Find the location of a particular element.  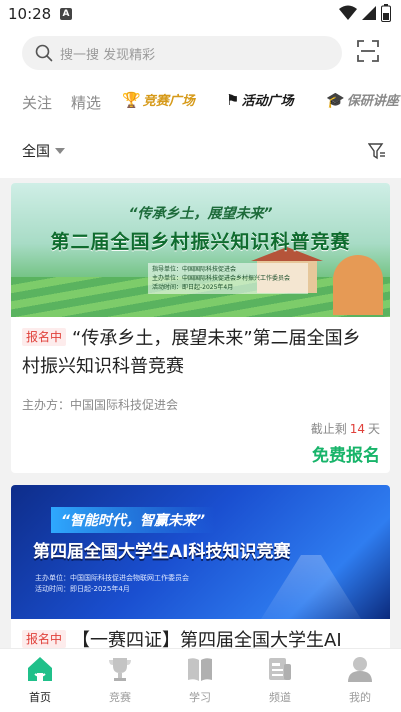

bottom-nav: 首页 竞赛 学习 频道 我的 is located at coordinates (200, 680).